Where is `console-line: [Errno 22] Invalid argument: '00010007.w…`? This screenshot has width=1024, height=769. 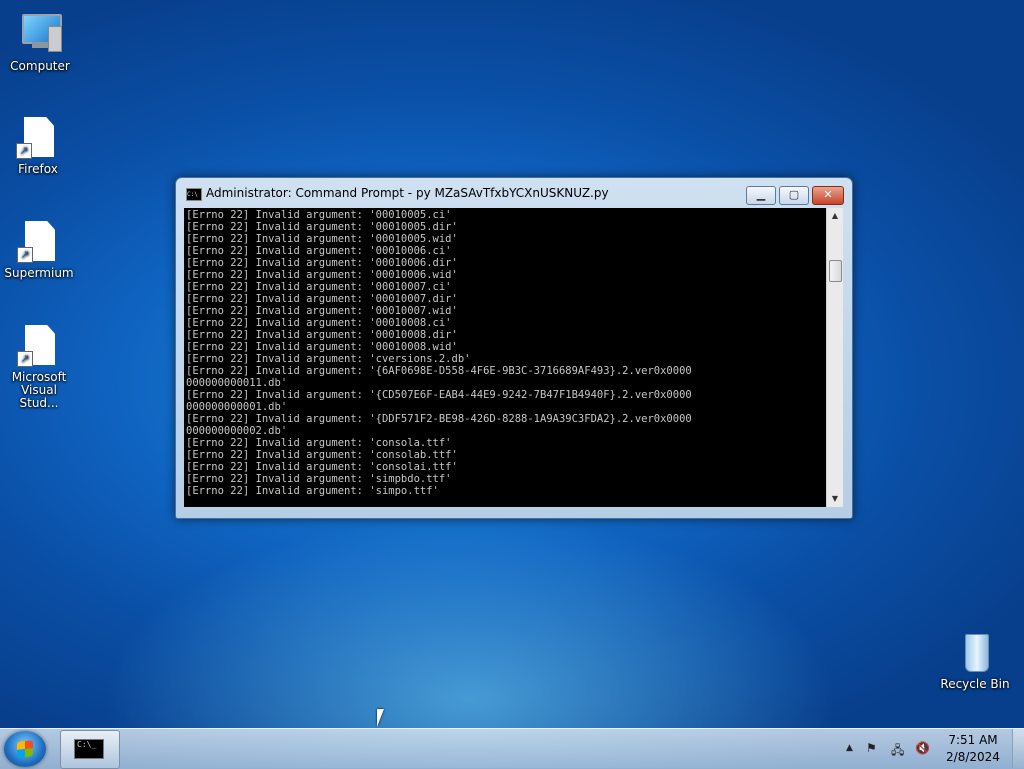
console-line: [Errno 22] Invalid argument: '00010007.w… is located at coordinates (322, 311).